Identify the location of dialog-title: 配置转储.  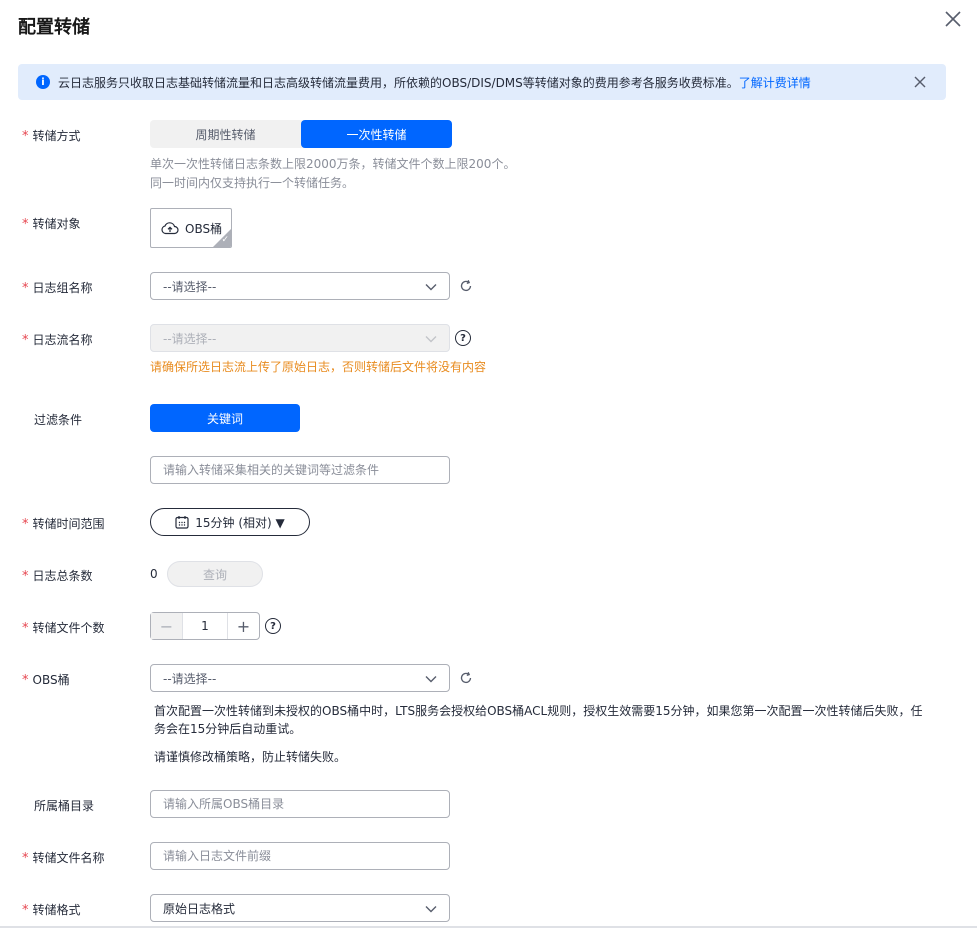
(54, 27).